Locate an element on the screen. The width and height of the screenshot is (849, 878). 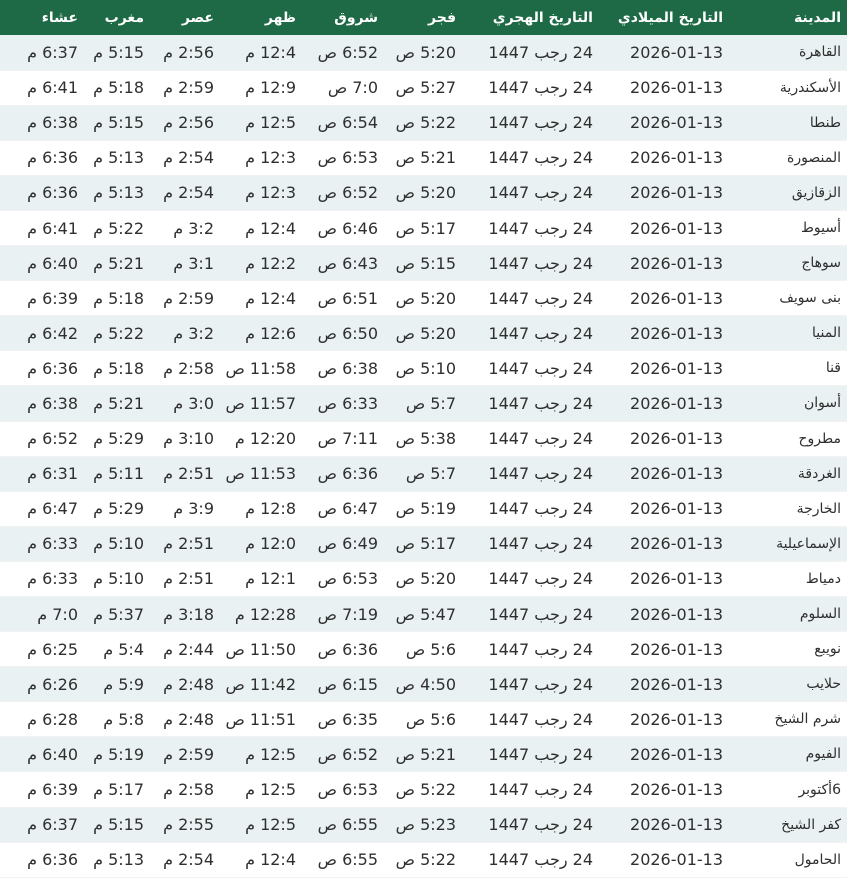
cell-maghrib: 5:11 م is located at coordinates (117, 474).